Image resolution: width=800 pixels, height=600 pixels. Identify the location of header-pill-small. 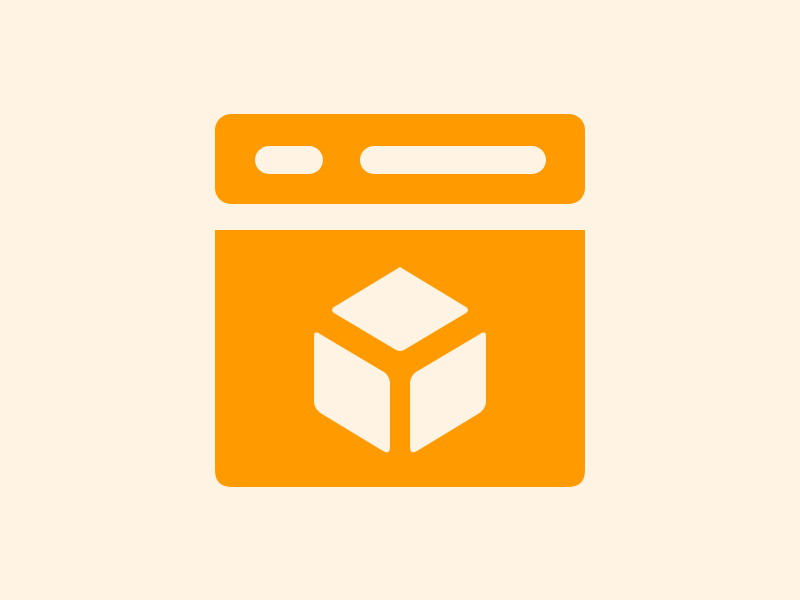
(289, 160).